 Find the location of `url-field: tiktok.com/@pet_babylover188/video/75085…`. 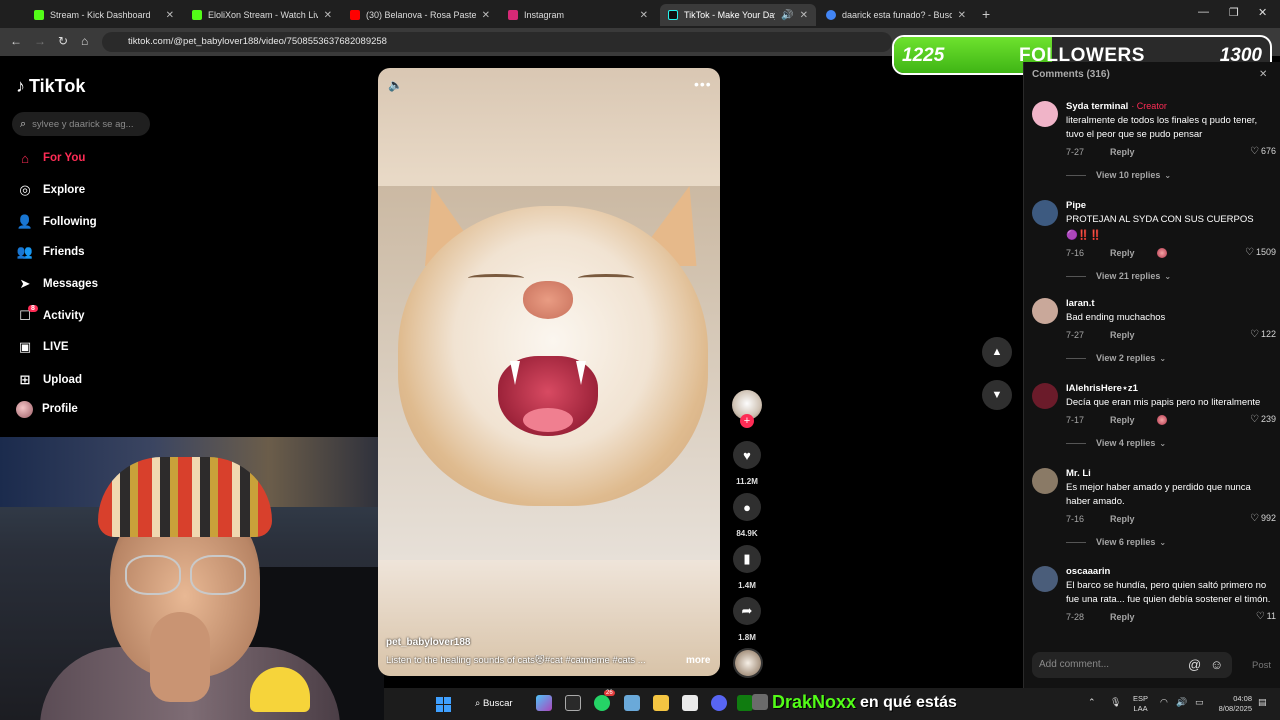

url-field: tiktok.com/@pet_babylover188/video/75085… is located at coordinates (497, 42).